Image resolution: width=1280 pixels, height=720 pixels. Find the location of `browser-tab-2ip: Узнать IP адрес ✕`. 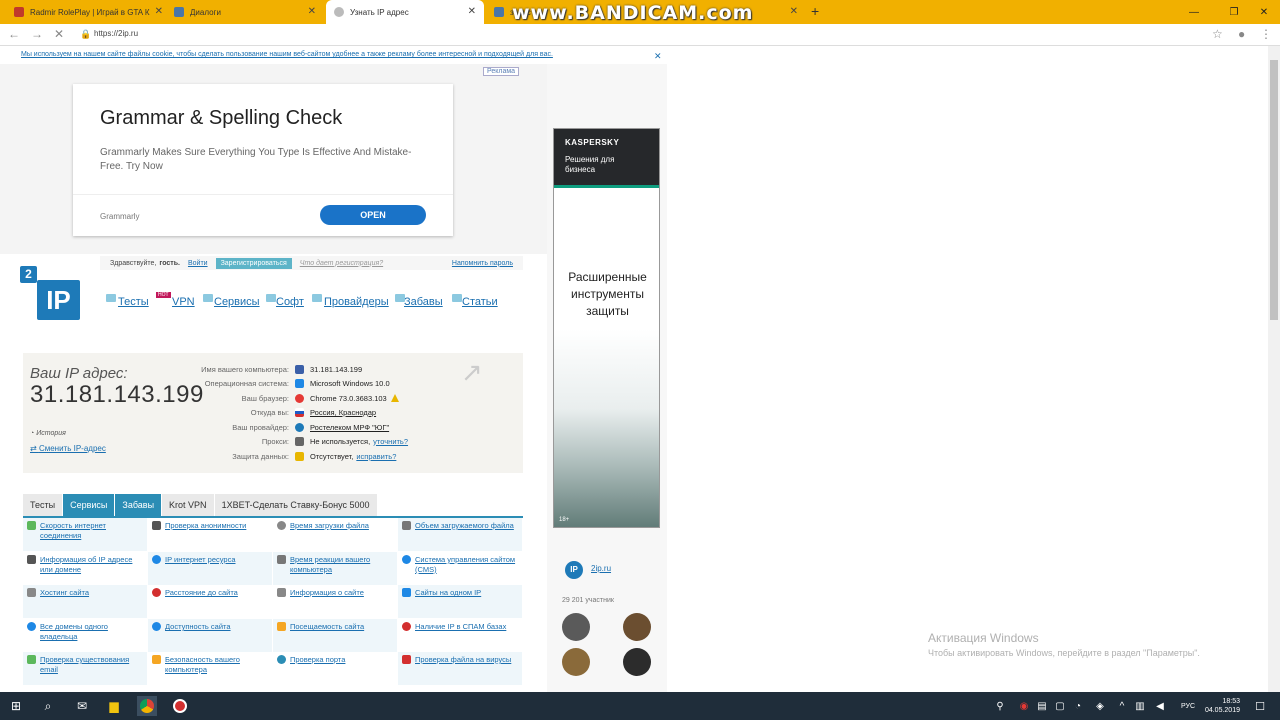

browser-tab-2ip: Узнать IP адрес ✕ is located at coordinates (405, 12).